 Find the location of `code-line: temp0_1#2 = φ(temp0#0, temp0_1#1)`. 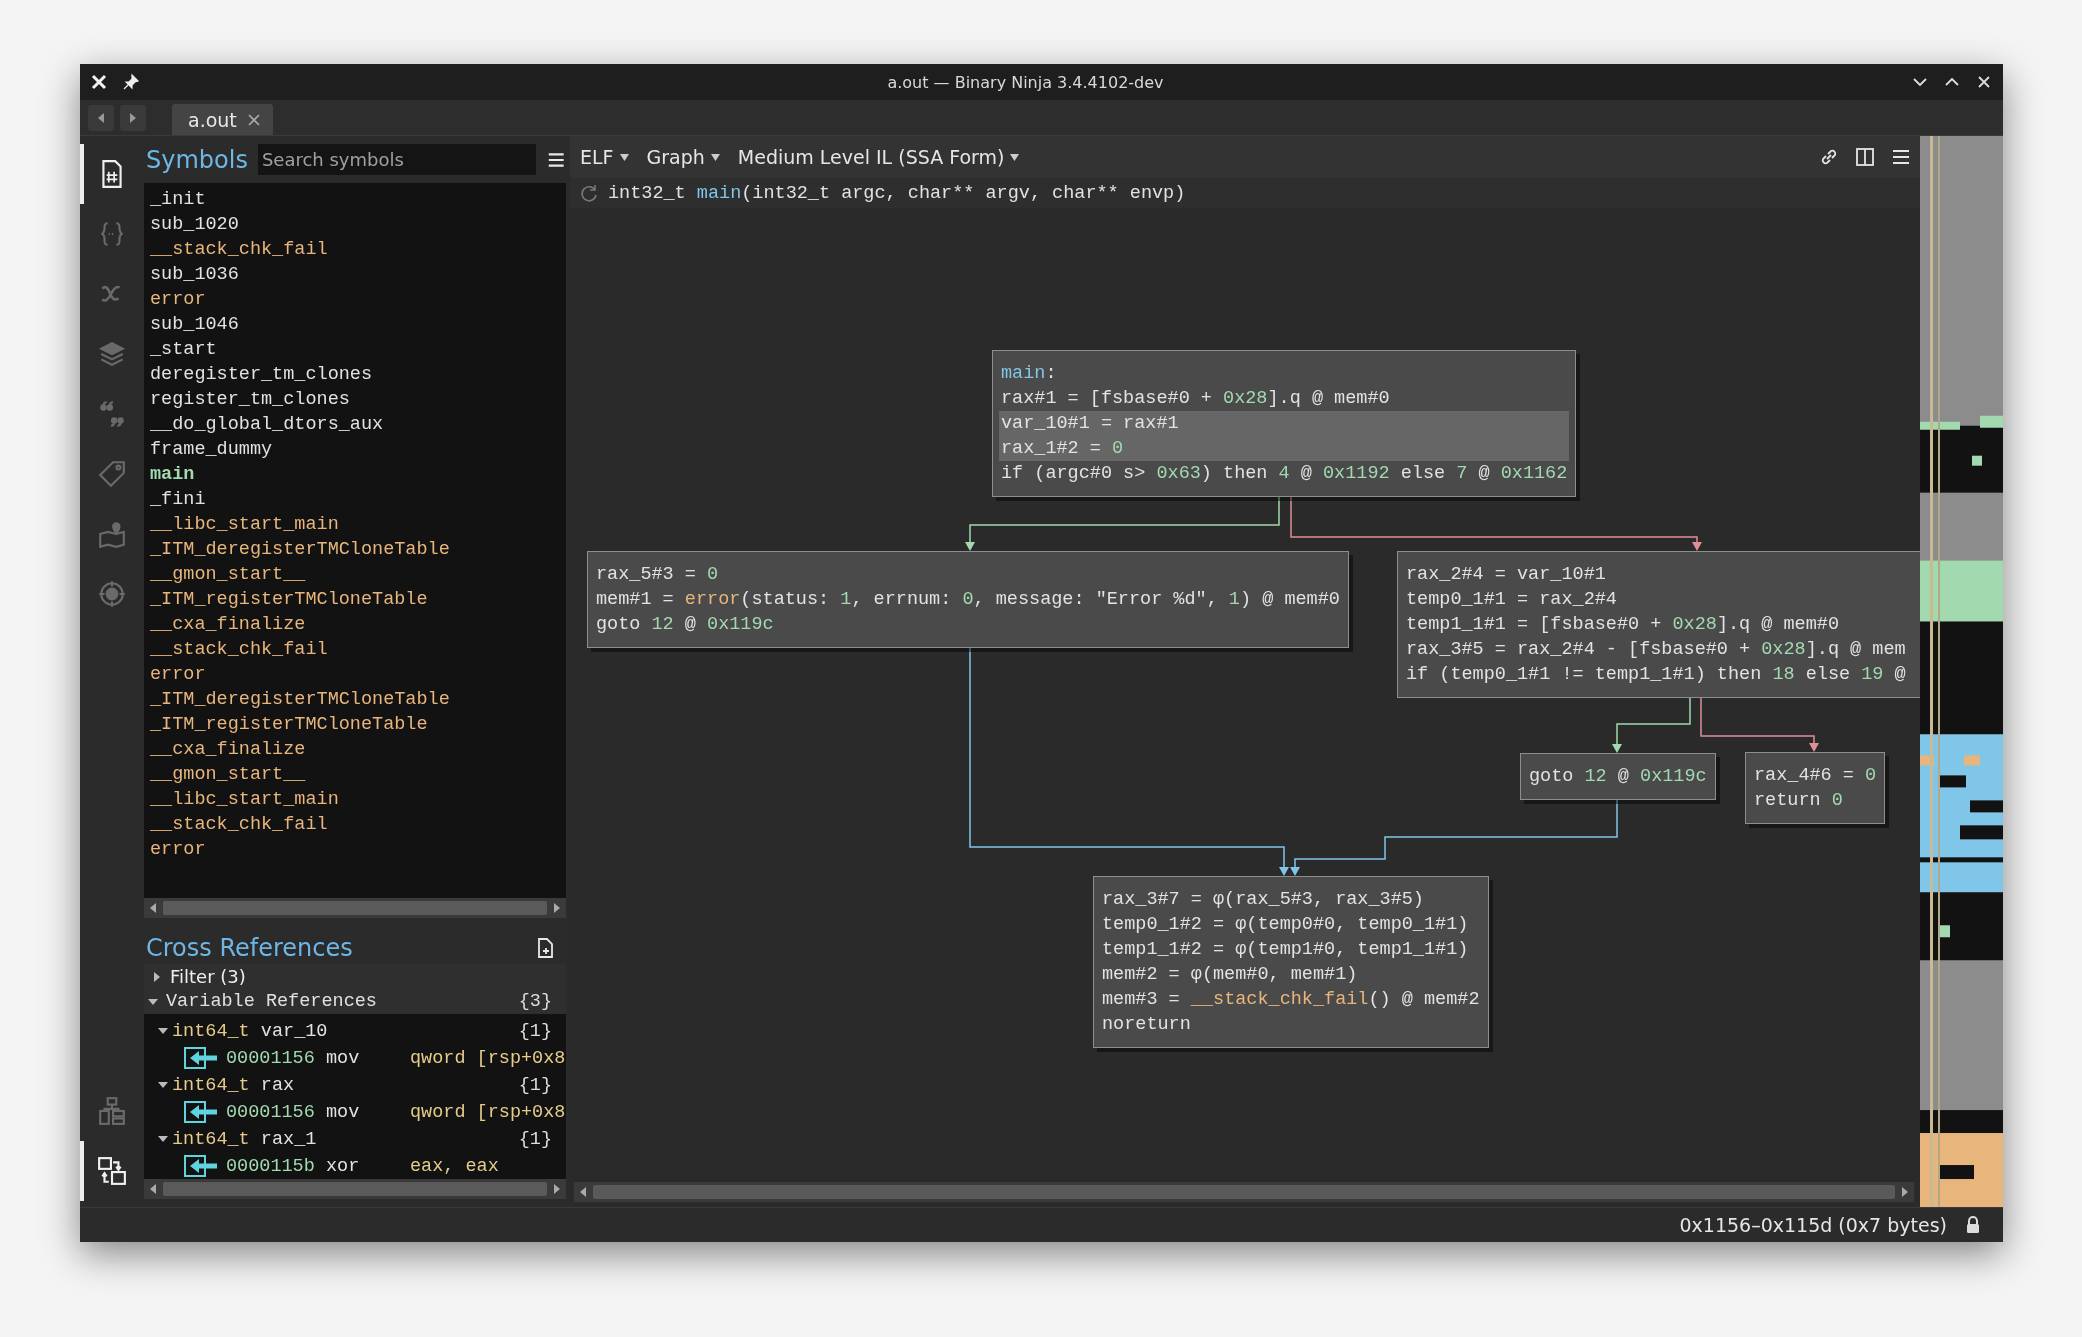

code-line: temp0_1#2 = φ(temp0#0, temp0_1#1) is located at coordinates (1291, 924).